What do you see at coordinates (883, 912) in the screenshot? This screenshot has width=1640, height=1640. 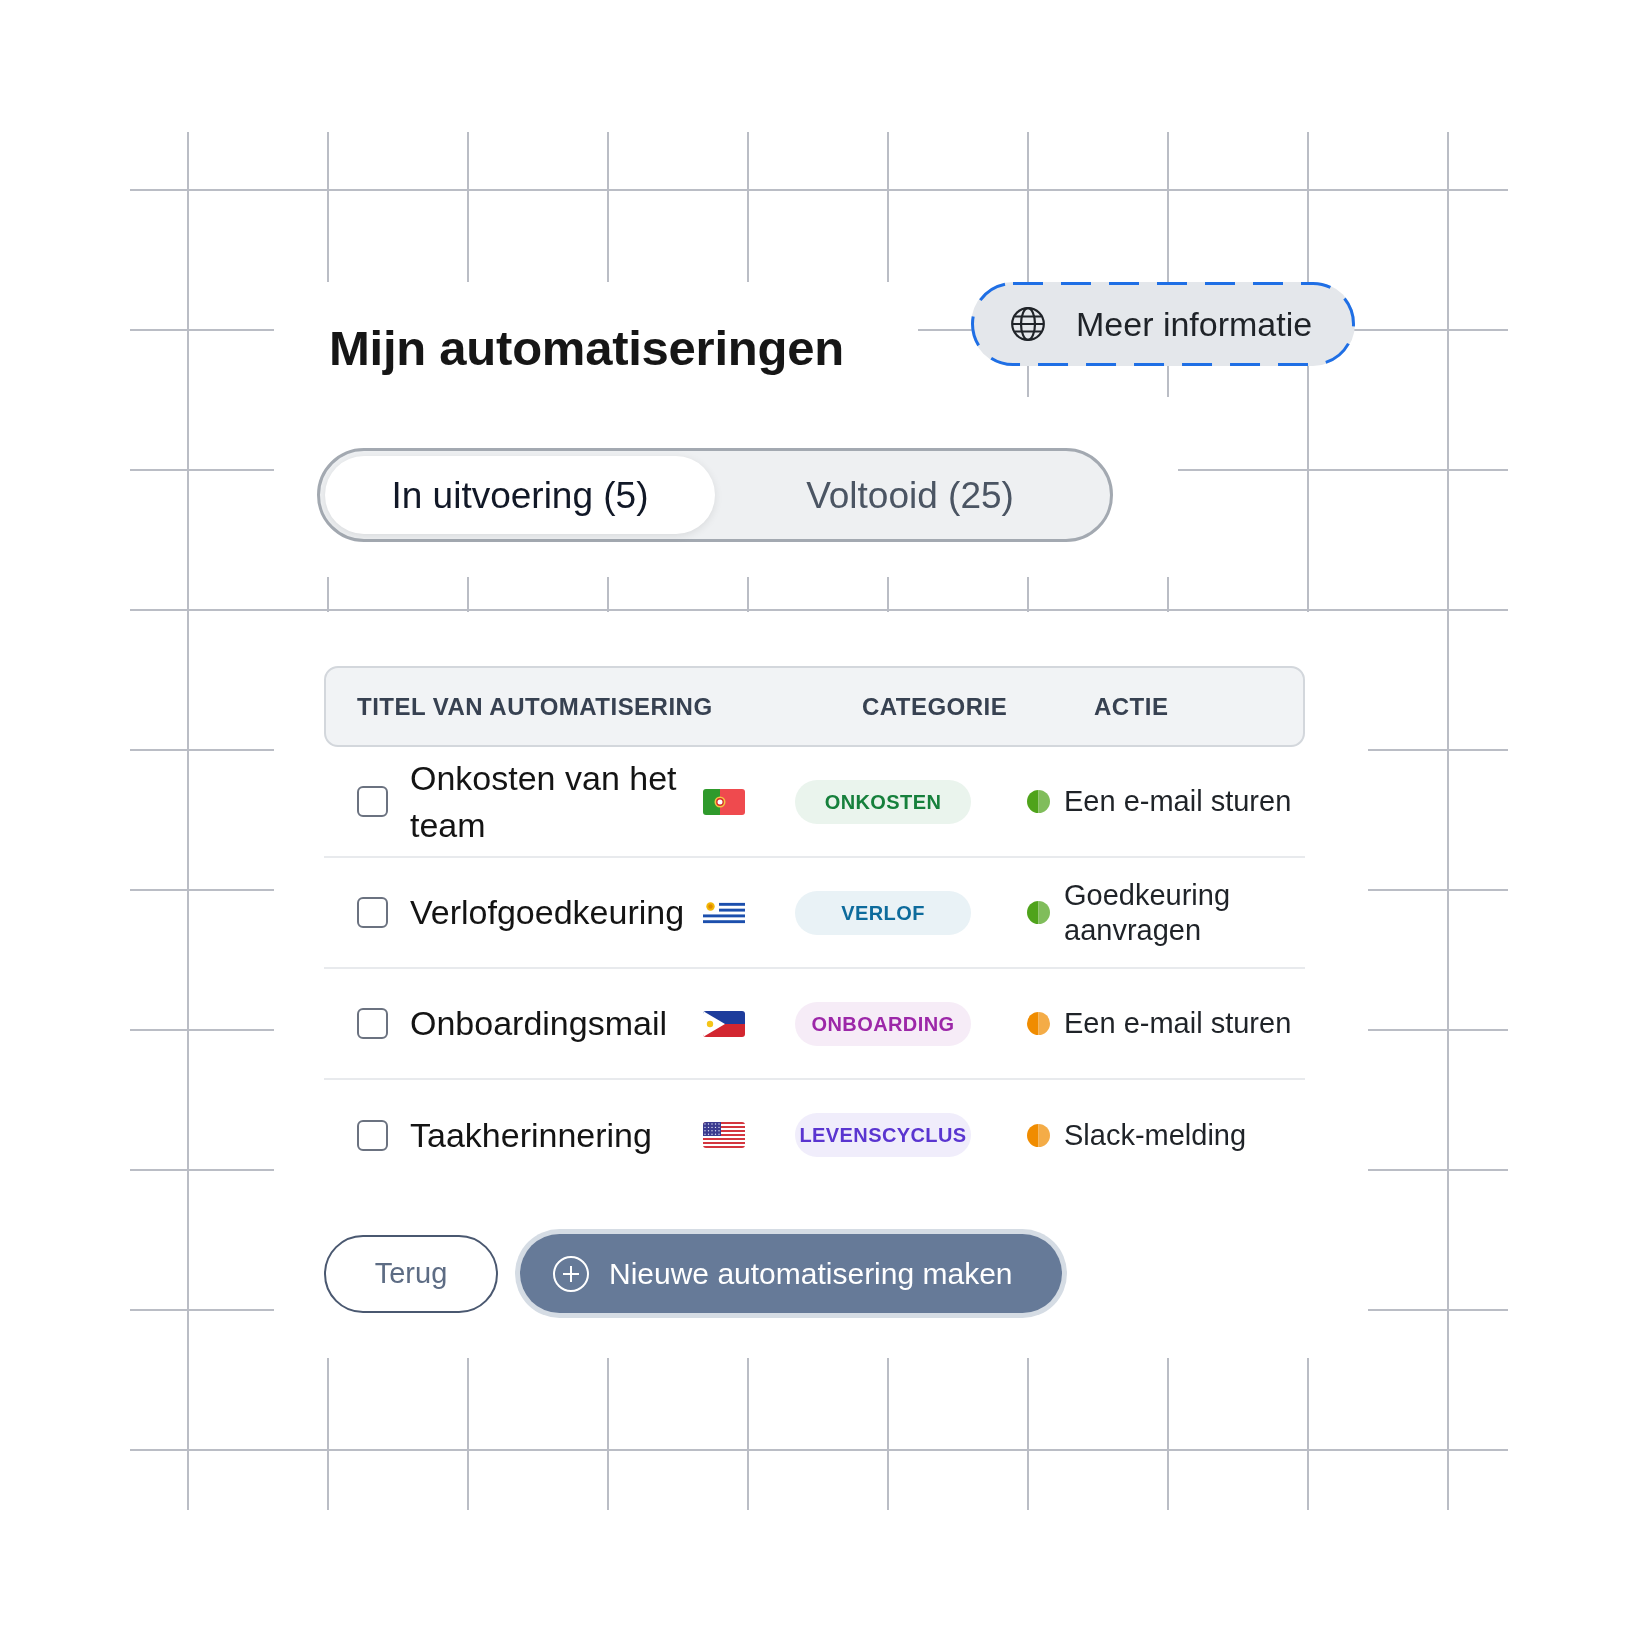 I see `category-tag: VERLOF` at bounding box center [883, 912].